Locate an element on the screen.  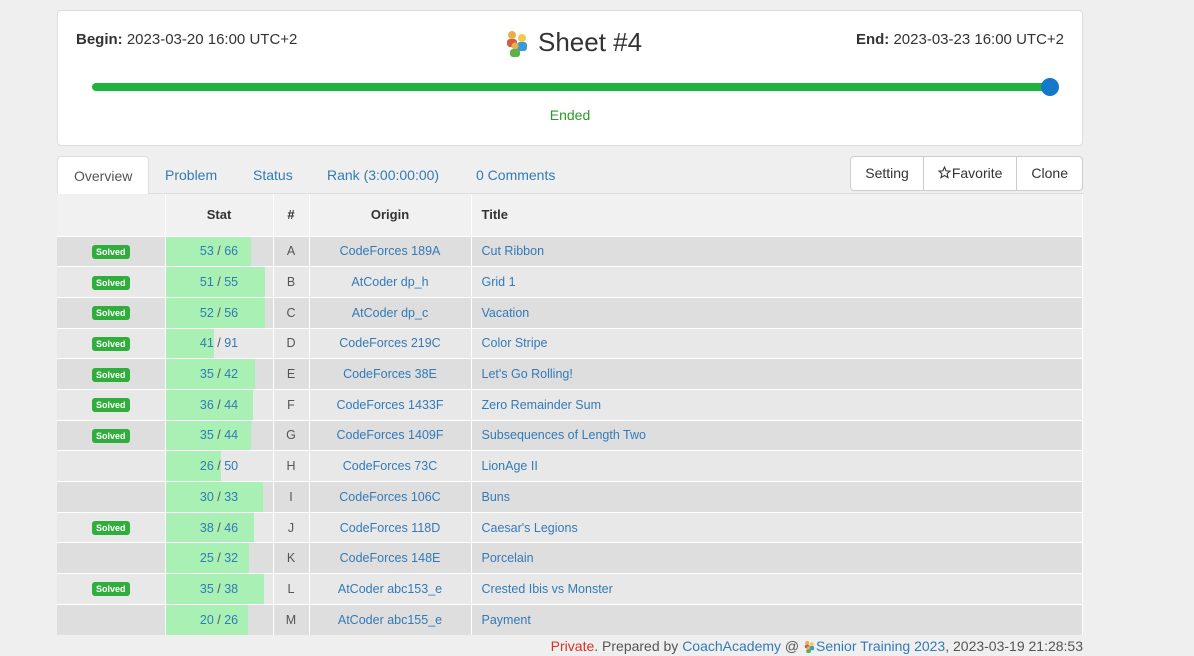
solved-count-link: 20 is located at coordinates (207, 620).